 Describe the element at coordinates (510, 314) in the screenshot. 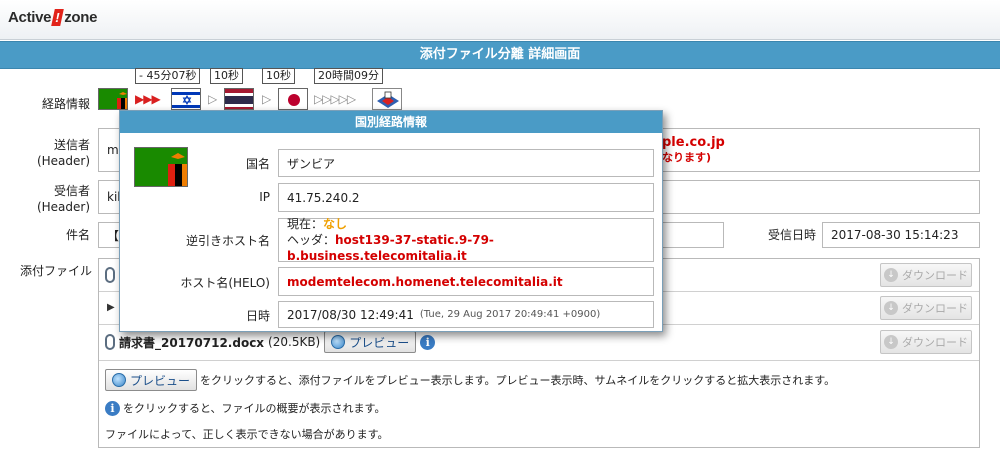

I see `popup-date-sub: (Tue, 29 Aug 2017 20:49:41 +0900)` at that location.